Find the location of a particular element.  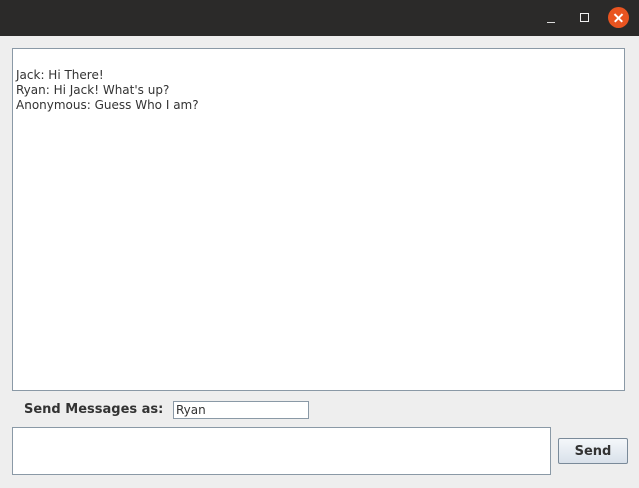

minimize-icon is located at coordinates (551, 18).